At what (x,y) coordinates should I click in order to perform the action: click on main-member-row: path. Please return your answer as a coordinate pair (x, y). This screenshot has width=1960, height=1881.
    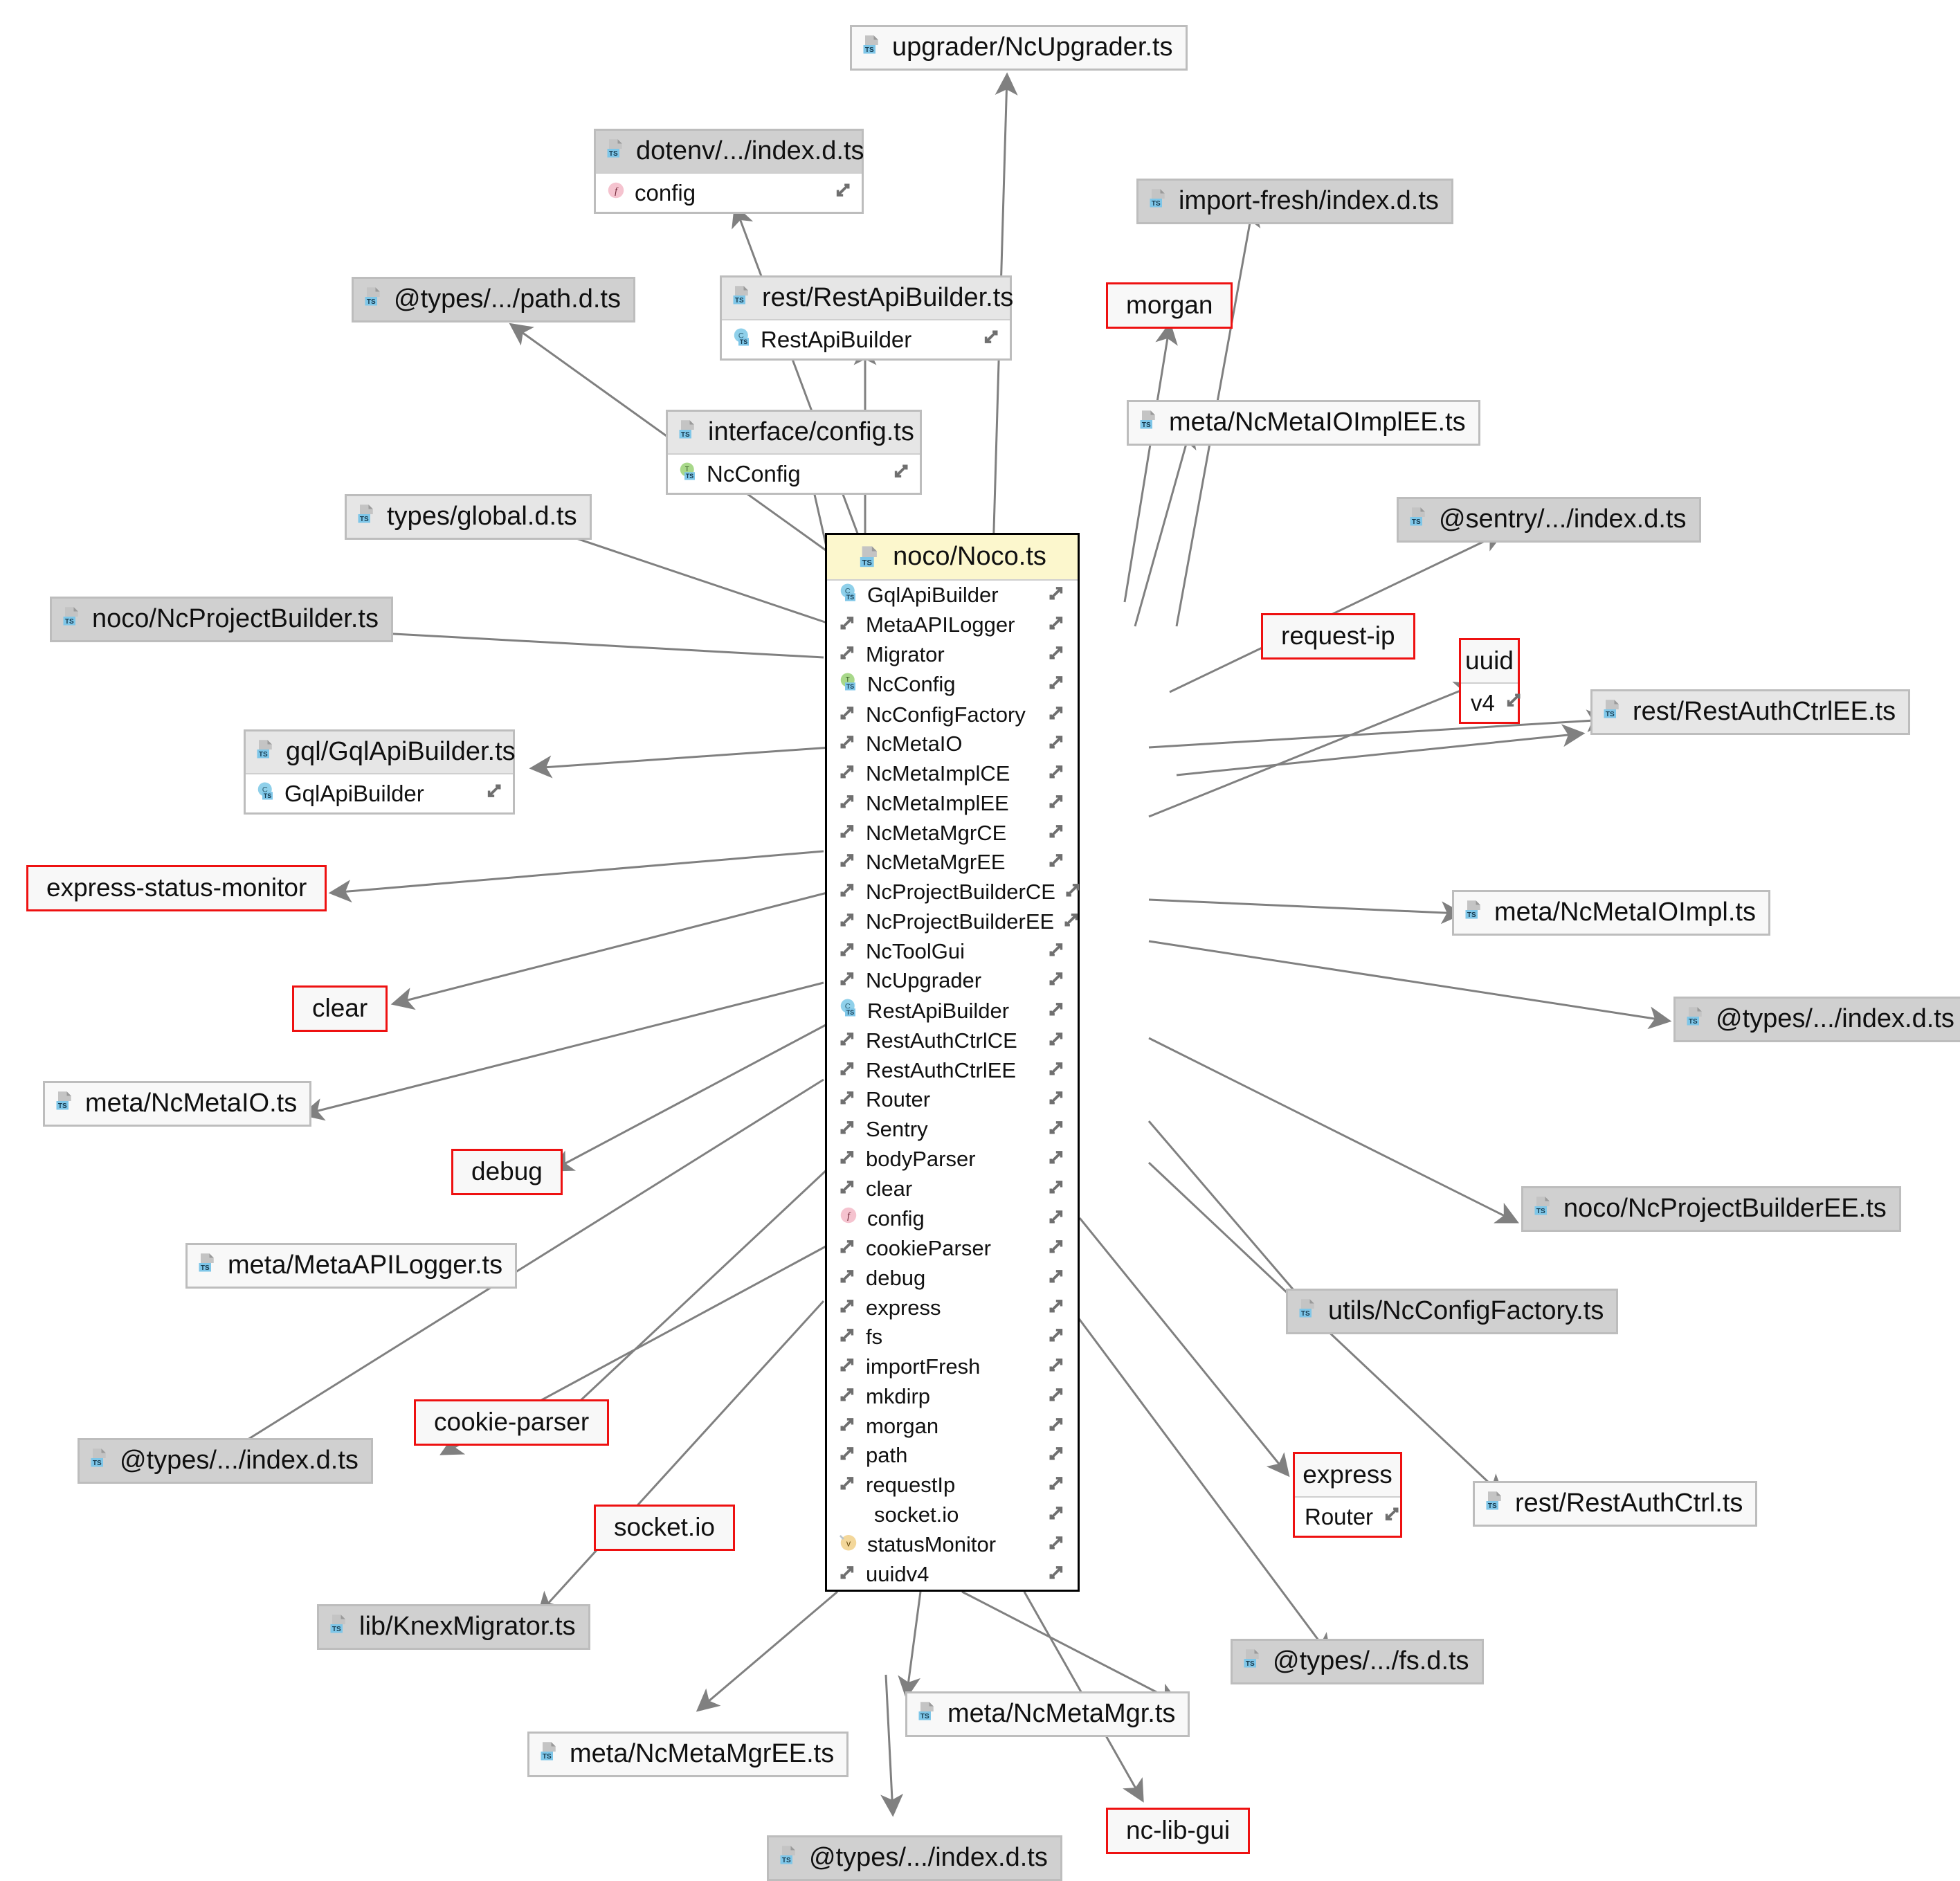
    Looking at the image, I should click on (952, 1456).